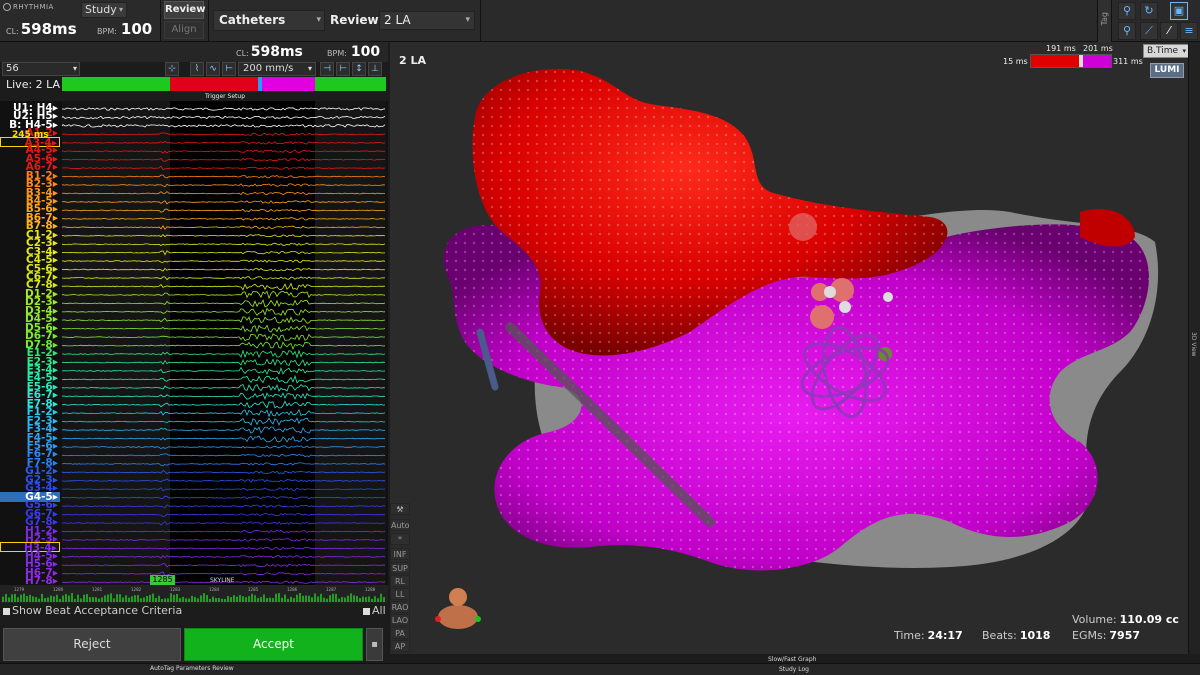 The width and height of the screenshot is (1200, 675). What do you see at coordinates (830, 292) in the screenshot?
I see `electrode-icon` at bounding box center [830, 292].